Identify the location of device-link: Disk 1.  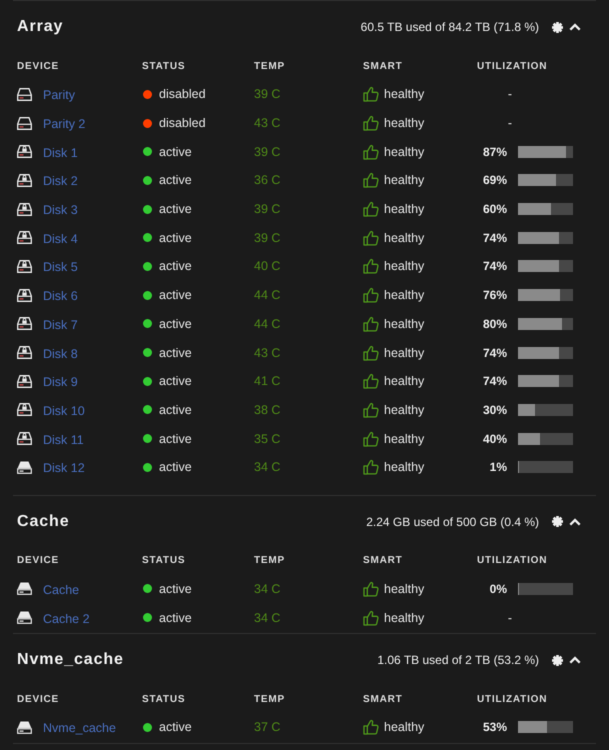
(60, 153).